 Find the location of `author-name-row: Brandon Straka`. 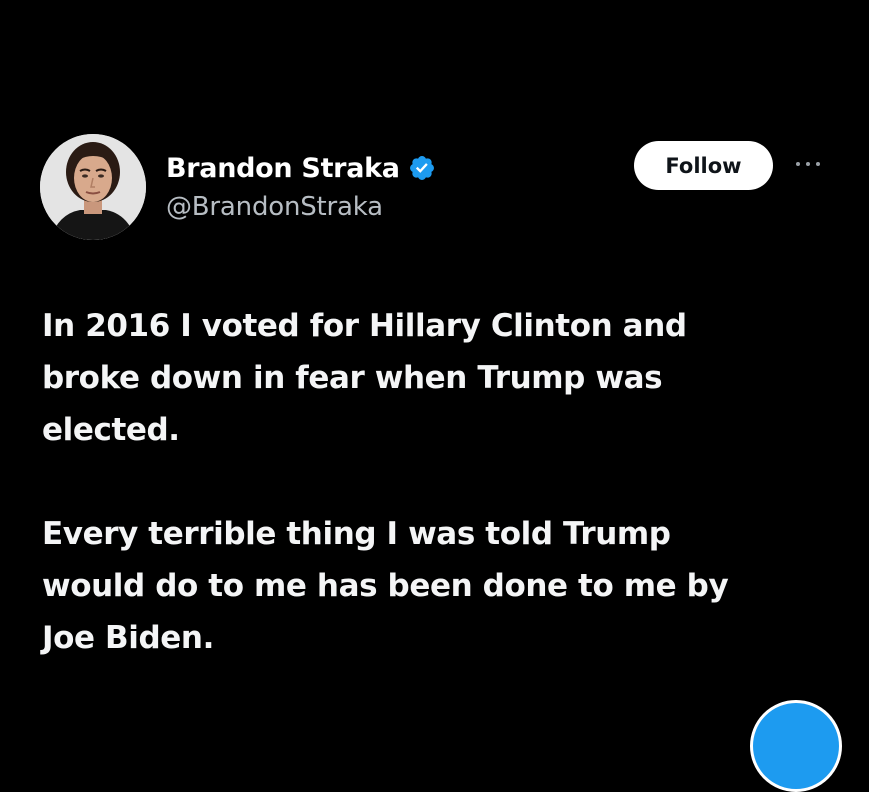

author-name-row: Brandon Straka is located at coordinates (301, 168).